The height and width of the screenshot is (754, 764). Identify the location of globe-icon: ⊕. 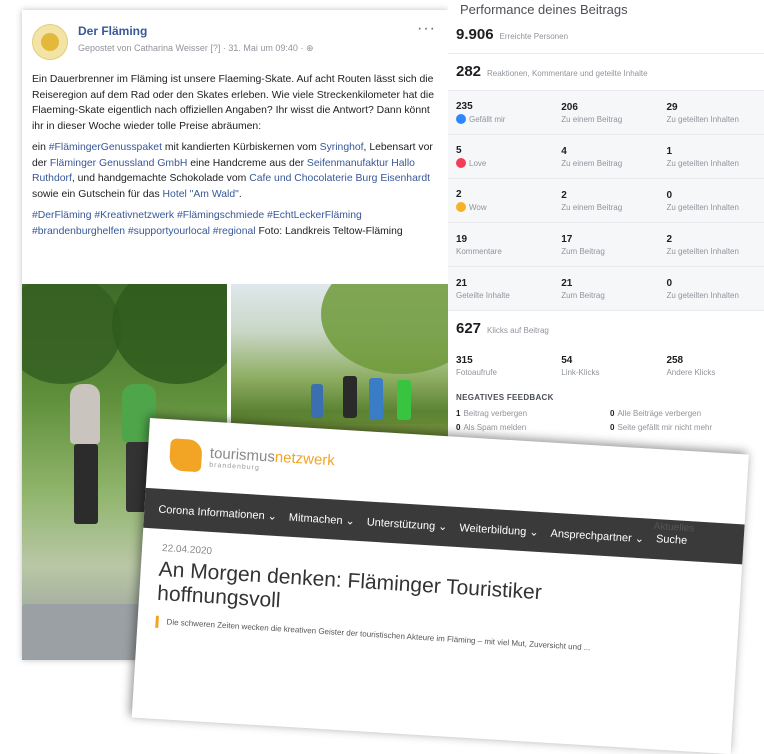
(309, 48).